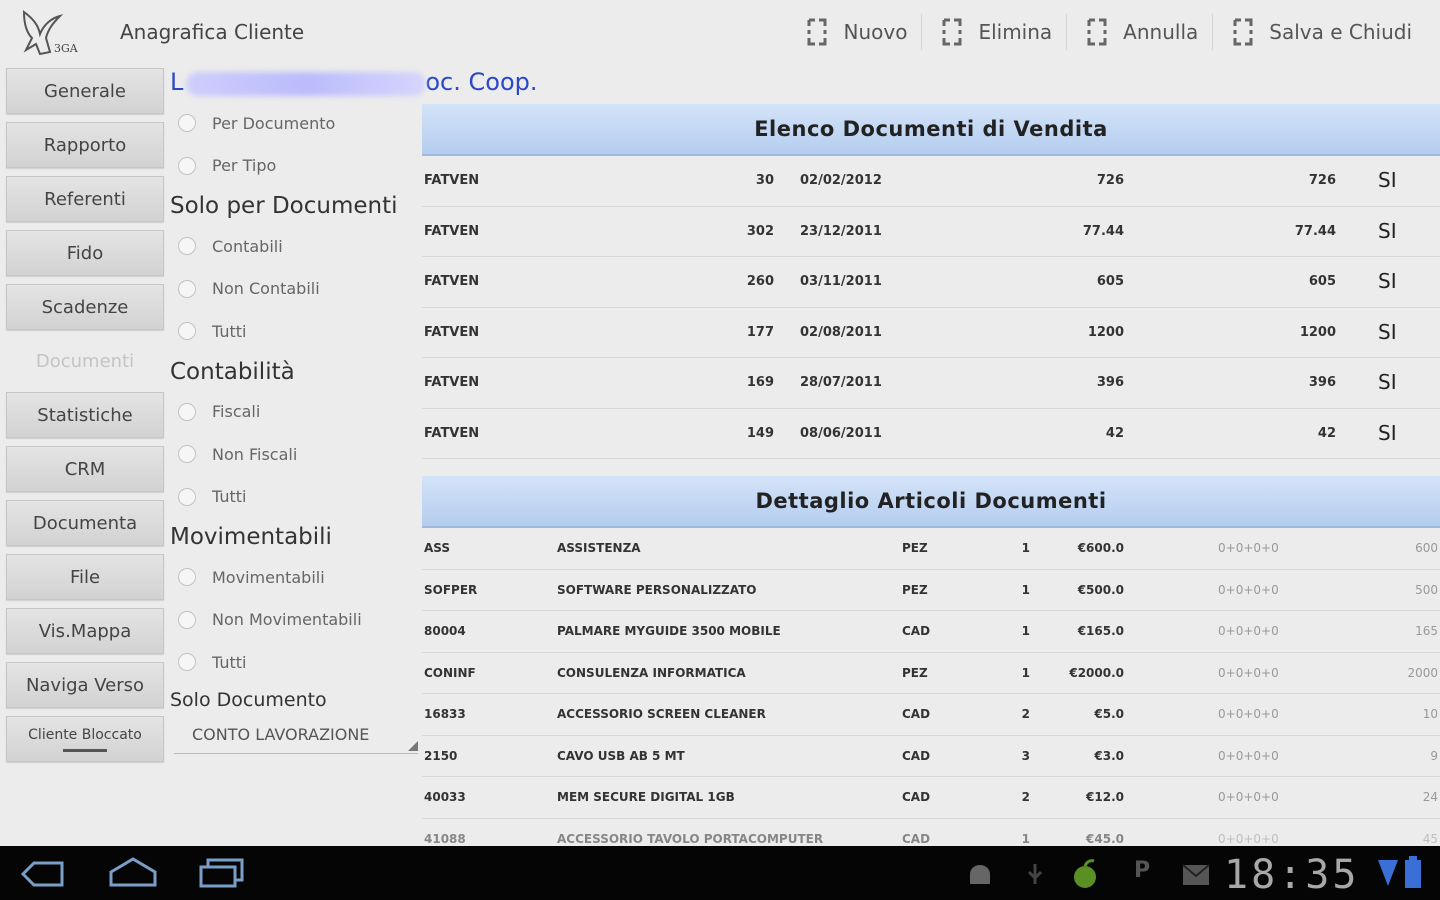  What do you see at coordinates (931, 181) in the screenshot?
I see `table-row: FATVEN 30 02/02/2012 726 726 SI` at bounding box center [931, 181].